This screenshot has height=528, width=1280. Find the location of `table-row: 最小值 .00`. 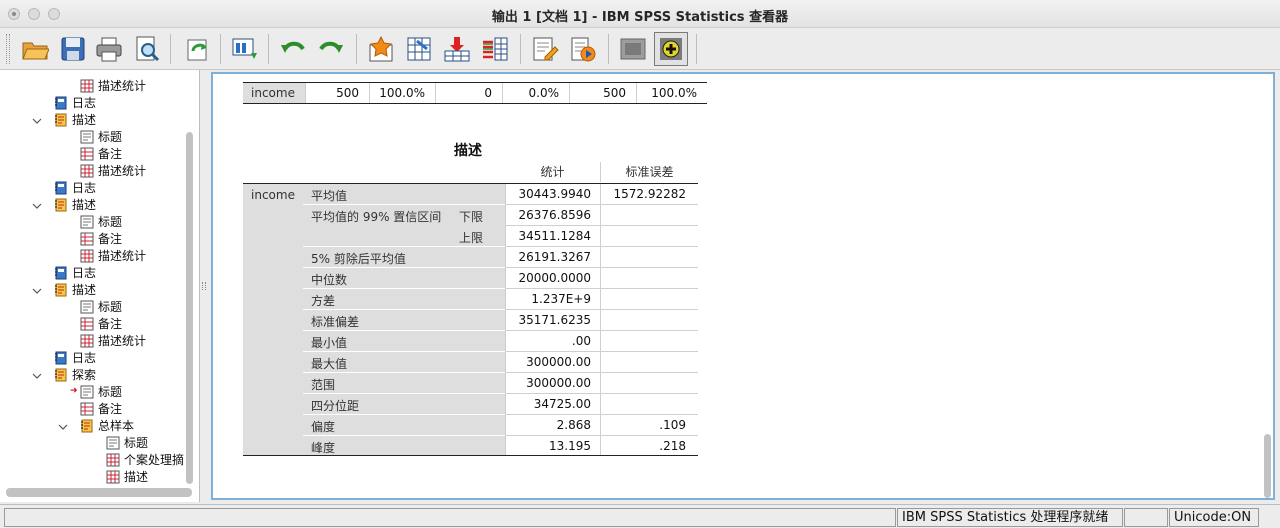

table-row: 最小值 .00 is located at coordinates (500, 341).